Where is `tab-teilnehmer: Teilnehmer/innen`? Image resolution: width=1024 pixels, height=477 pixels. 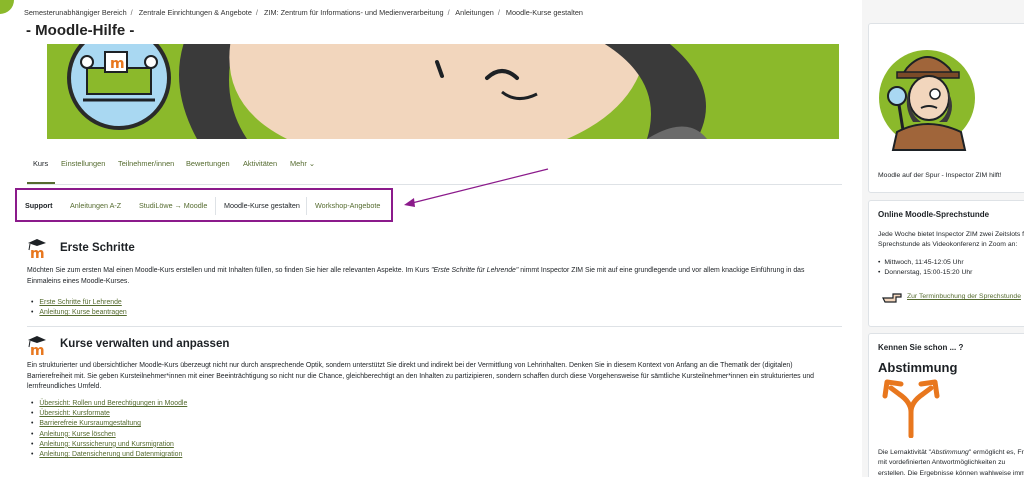 tab-teilnehmer: Teilnehmer/innen is located at coordinates (146, 163).